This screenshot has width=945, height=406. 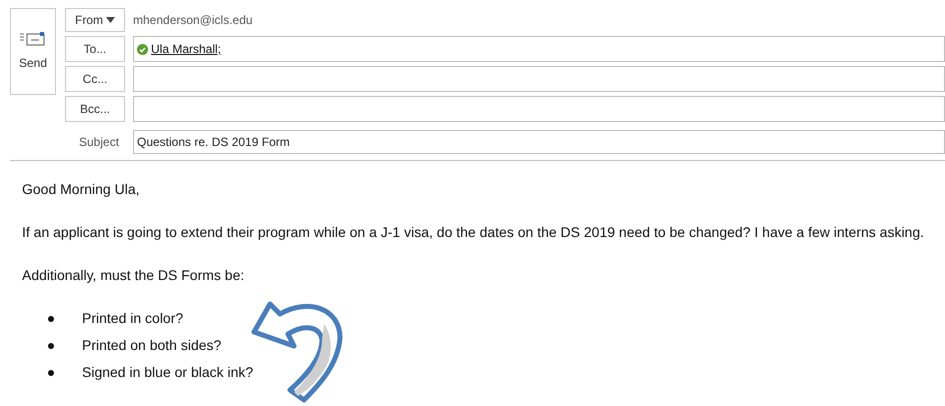 What do you see at coordinates (99, 142) in the screenshot?
I see `subject-label: Subject` at bounding box center [99, 142].